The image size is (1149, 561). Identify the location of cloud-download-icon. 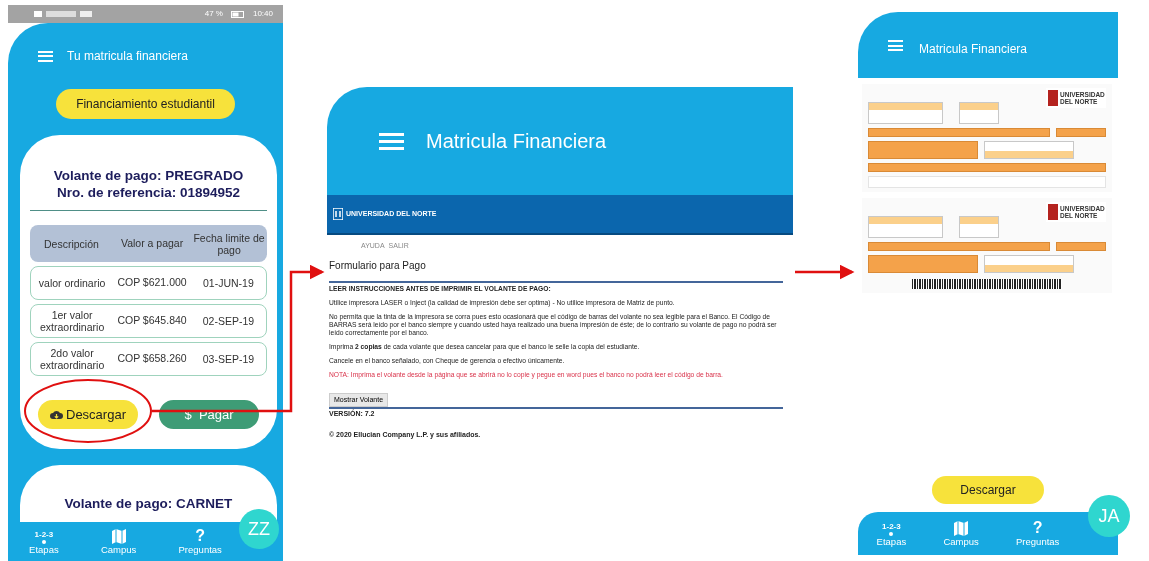
(56, 414).